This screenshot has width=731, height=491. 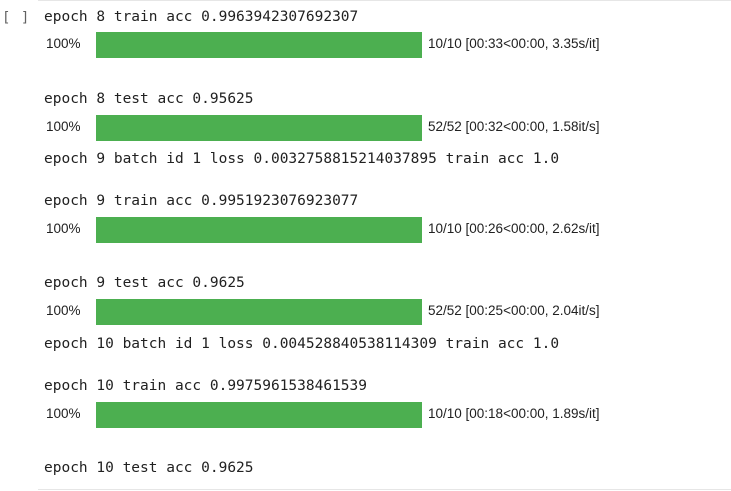 I want to click on progress-bar-row: 100% 10/10 [00:18<00:00, 1.89s/it], so click(x=365, y=415).